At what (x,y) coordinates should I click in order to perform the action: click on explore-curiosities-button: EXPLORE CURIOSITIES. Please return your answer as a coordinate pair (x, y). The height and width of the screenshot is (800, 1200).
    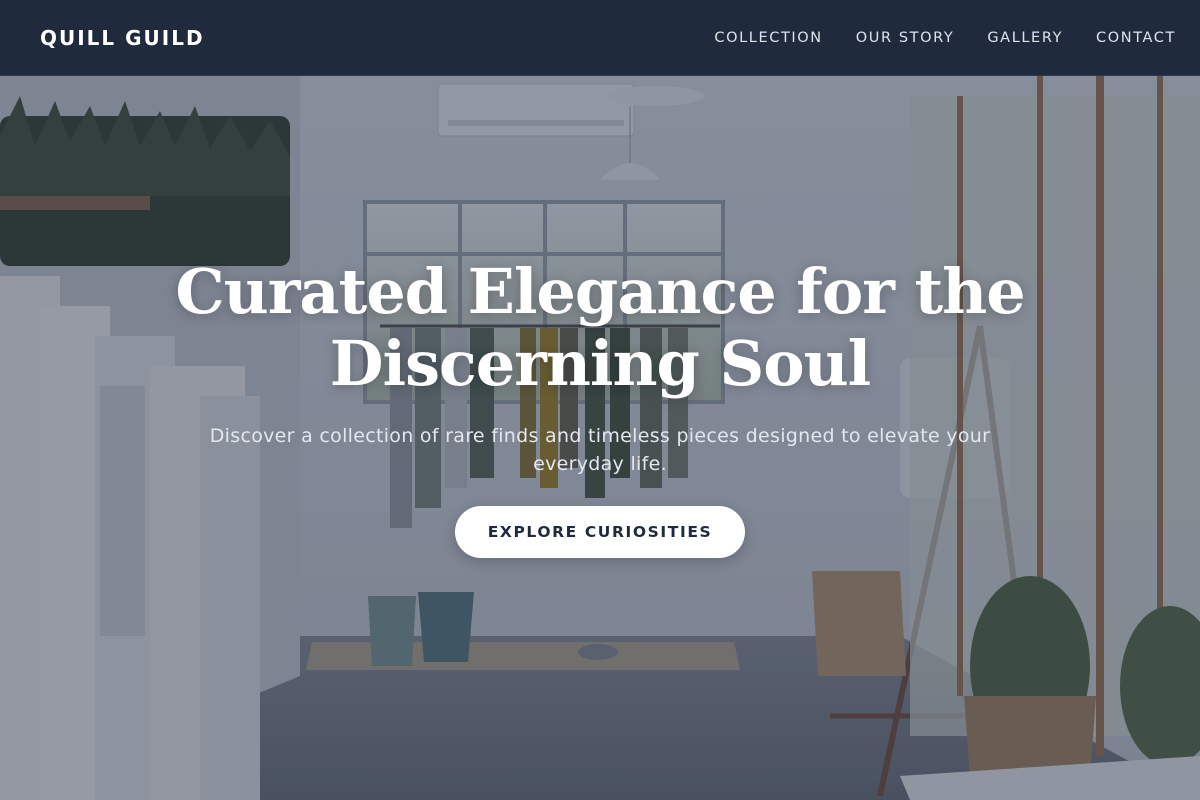
    Looking at the image, I should click on (600, 532).